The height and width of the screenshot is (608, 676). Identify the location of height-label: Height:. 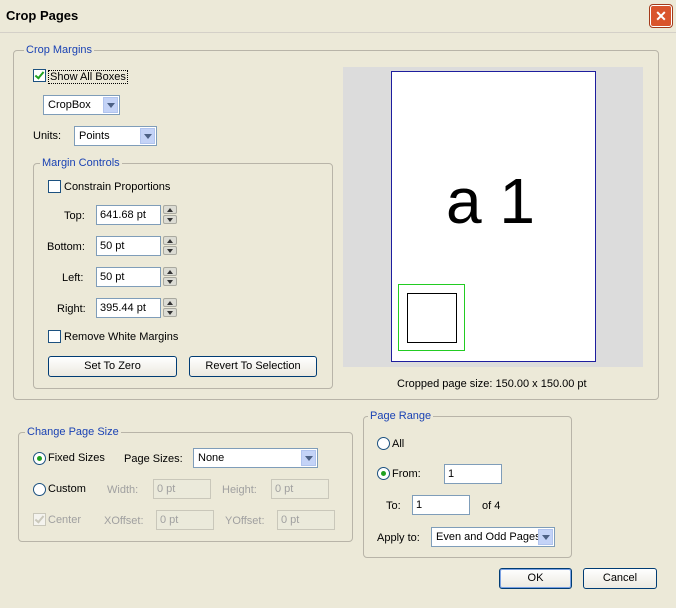
(239, 490).